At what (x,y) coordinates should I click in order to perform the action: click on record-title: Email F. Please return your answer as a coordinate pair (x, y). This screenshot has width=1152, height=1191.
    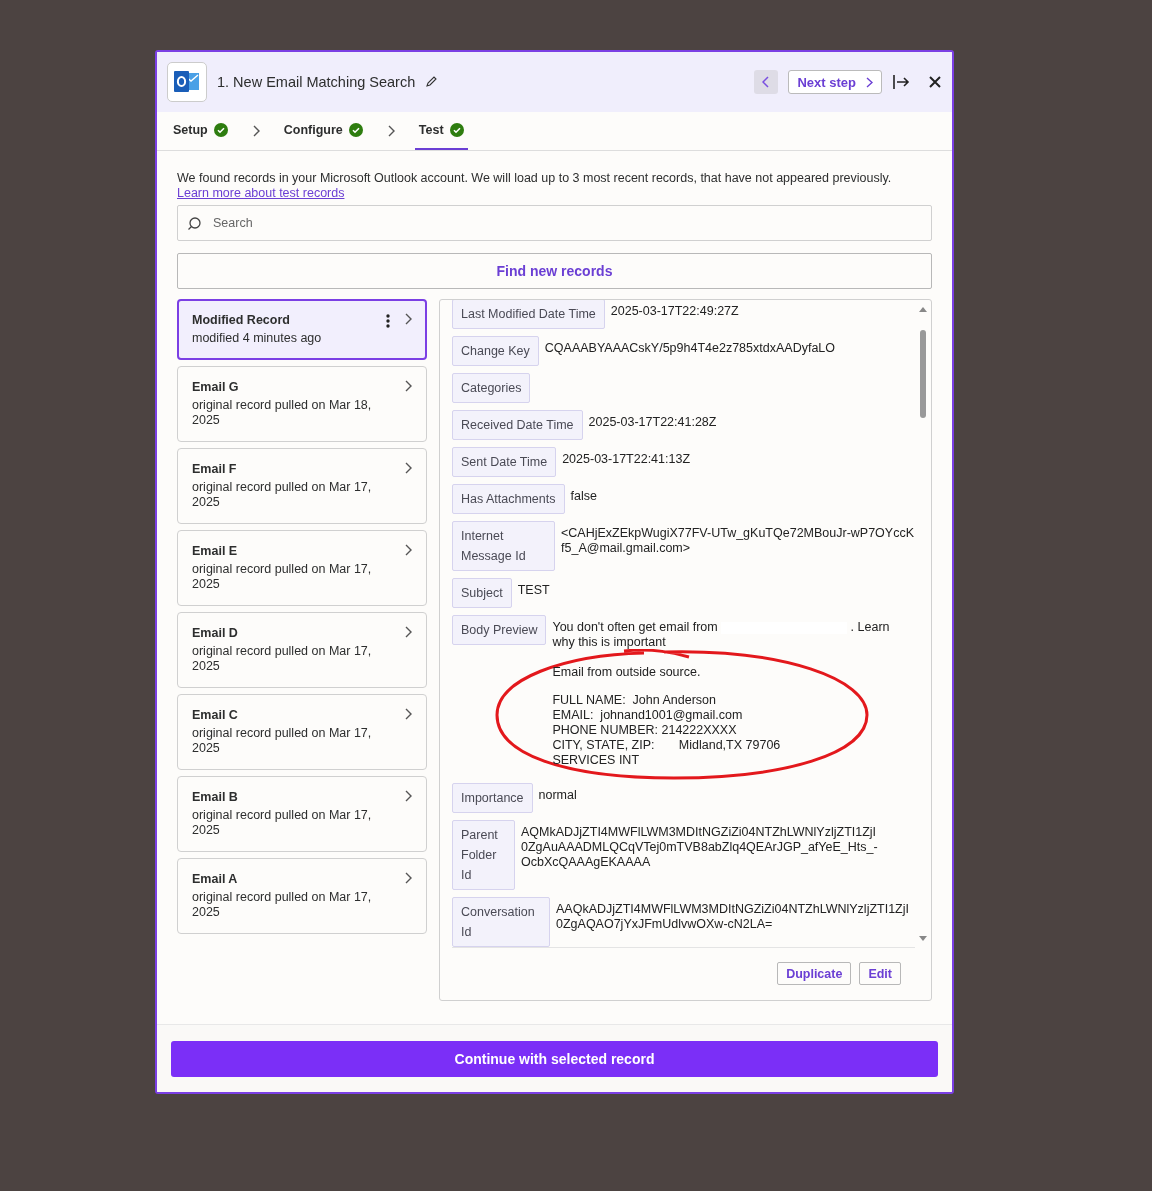
    Looking at the image, I should click on (215, 469).